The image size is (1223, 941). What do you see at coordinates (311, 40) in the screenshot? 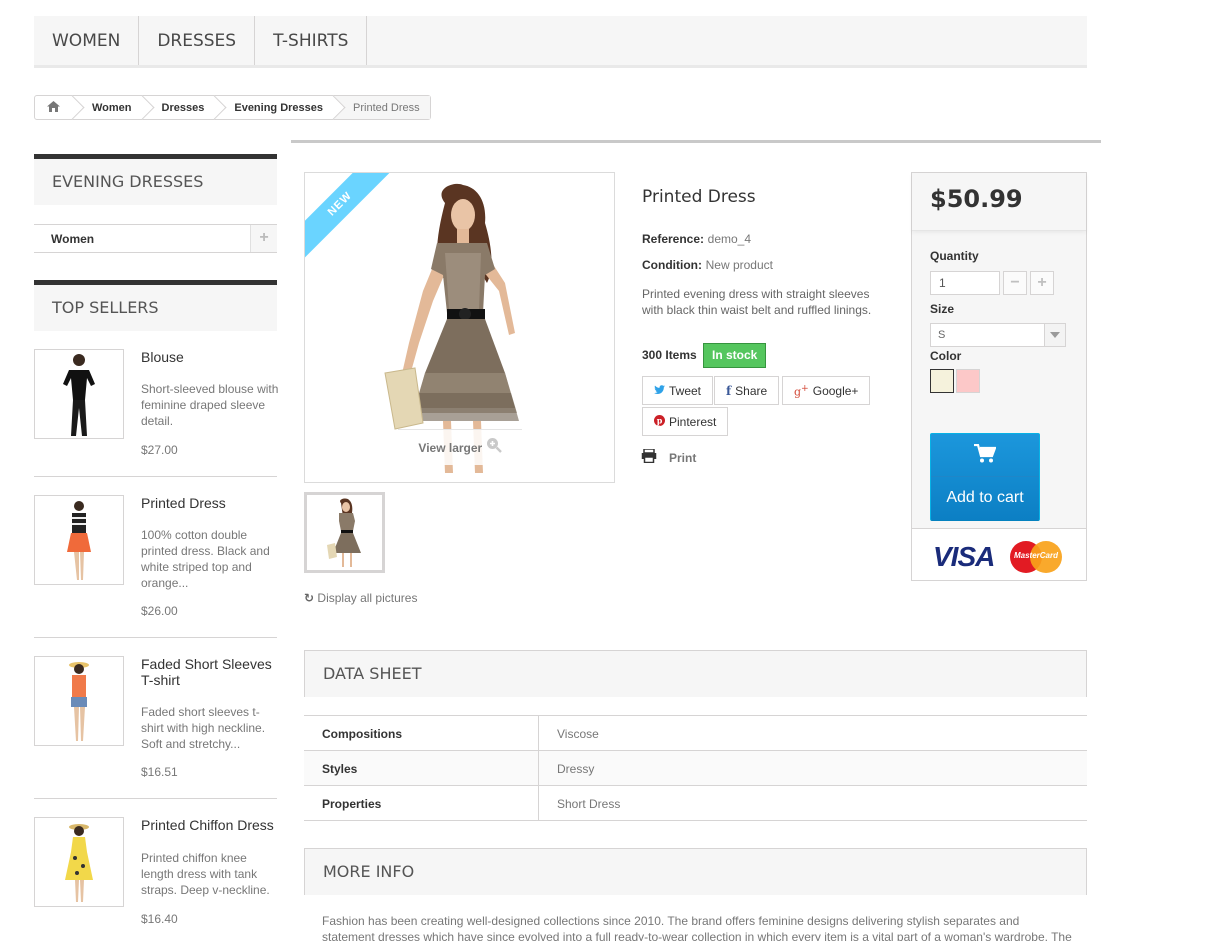
I see `menu-item-tshirts: T-shirts` at bounding box center [311, 40].